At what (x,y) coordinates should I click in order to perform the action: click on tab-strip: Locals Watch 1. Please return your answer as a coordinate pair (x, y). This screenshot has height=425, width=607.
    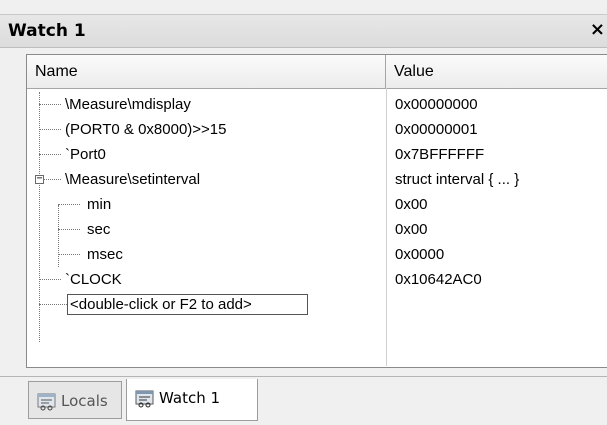
    Looking at the image, I should click on (303, 400).